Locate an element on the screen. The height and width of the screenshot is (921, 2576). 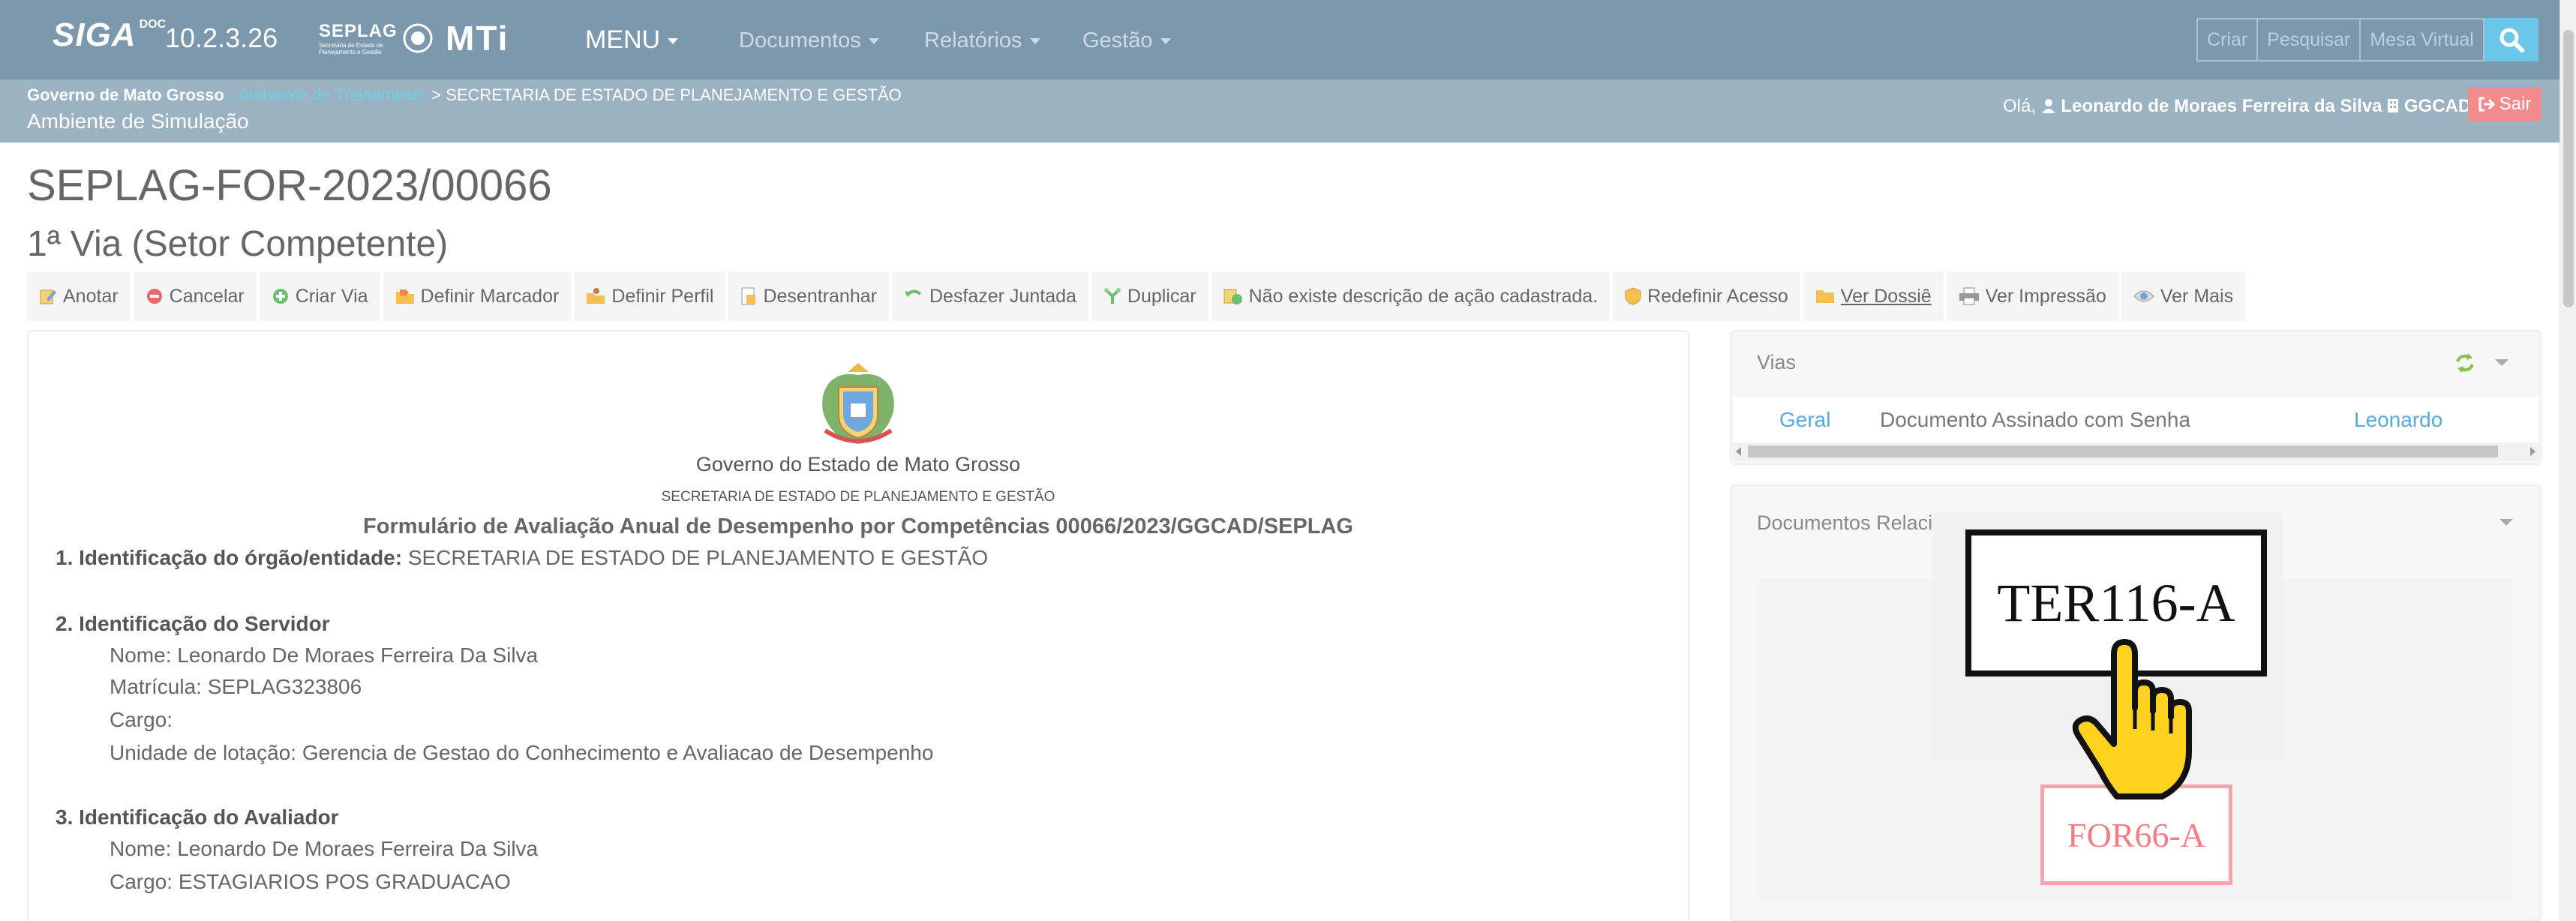
desfazer-juntada-button: Desfazer Juntada is located at coordinates (991, 296).